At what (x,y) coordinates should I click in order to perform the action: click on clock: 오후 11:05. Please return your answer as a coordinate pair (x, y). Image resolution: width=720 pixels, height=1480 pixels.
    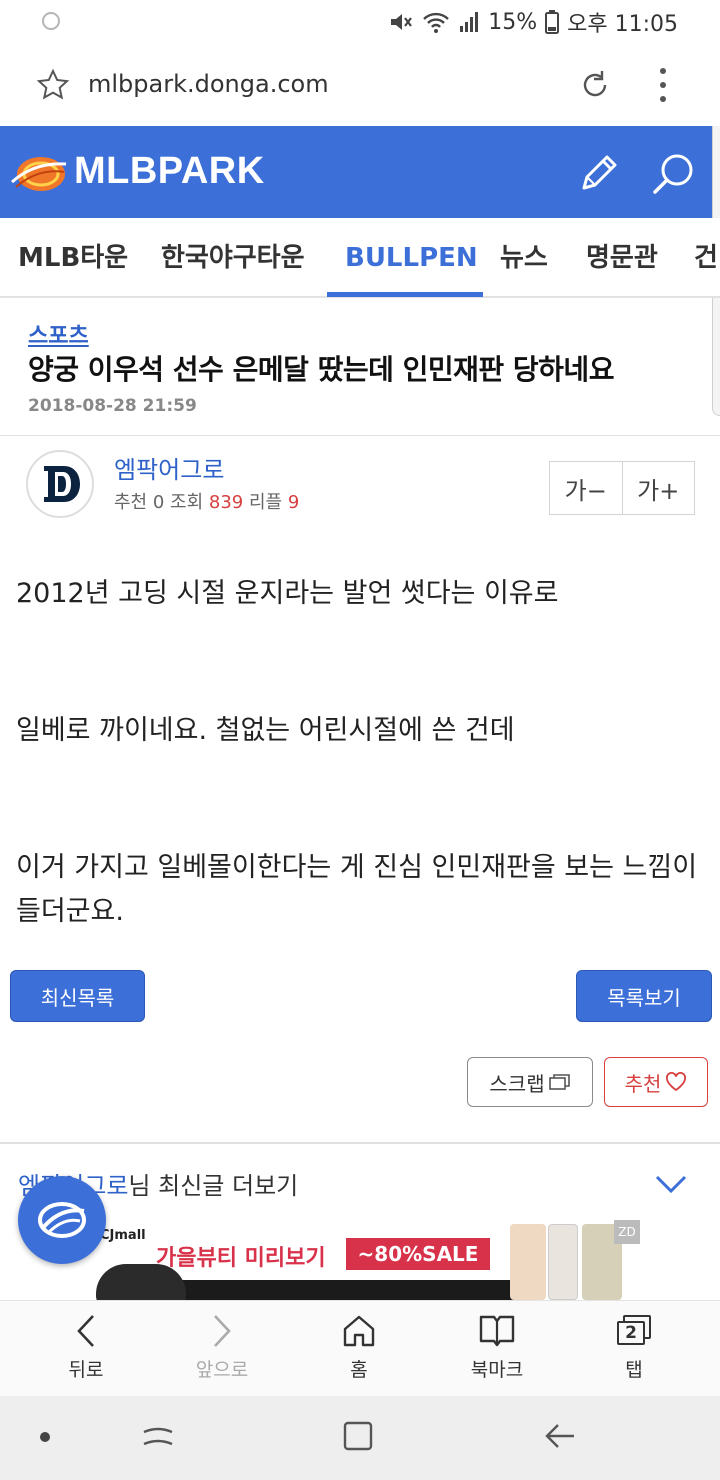
    Looking at the image, I should click on (622, 24).